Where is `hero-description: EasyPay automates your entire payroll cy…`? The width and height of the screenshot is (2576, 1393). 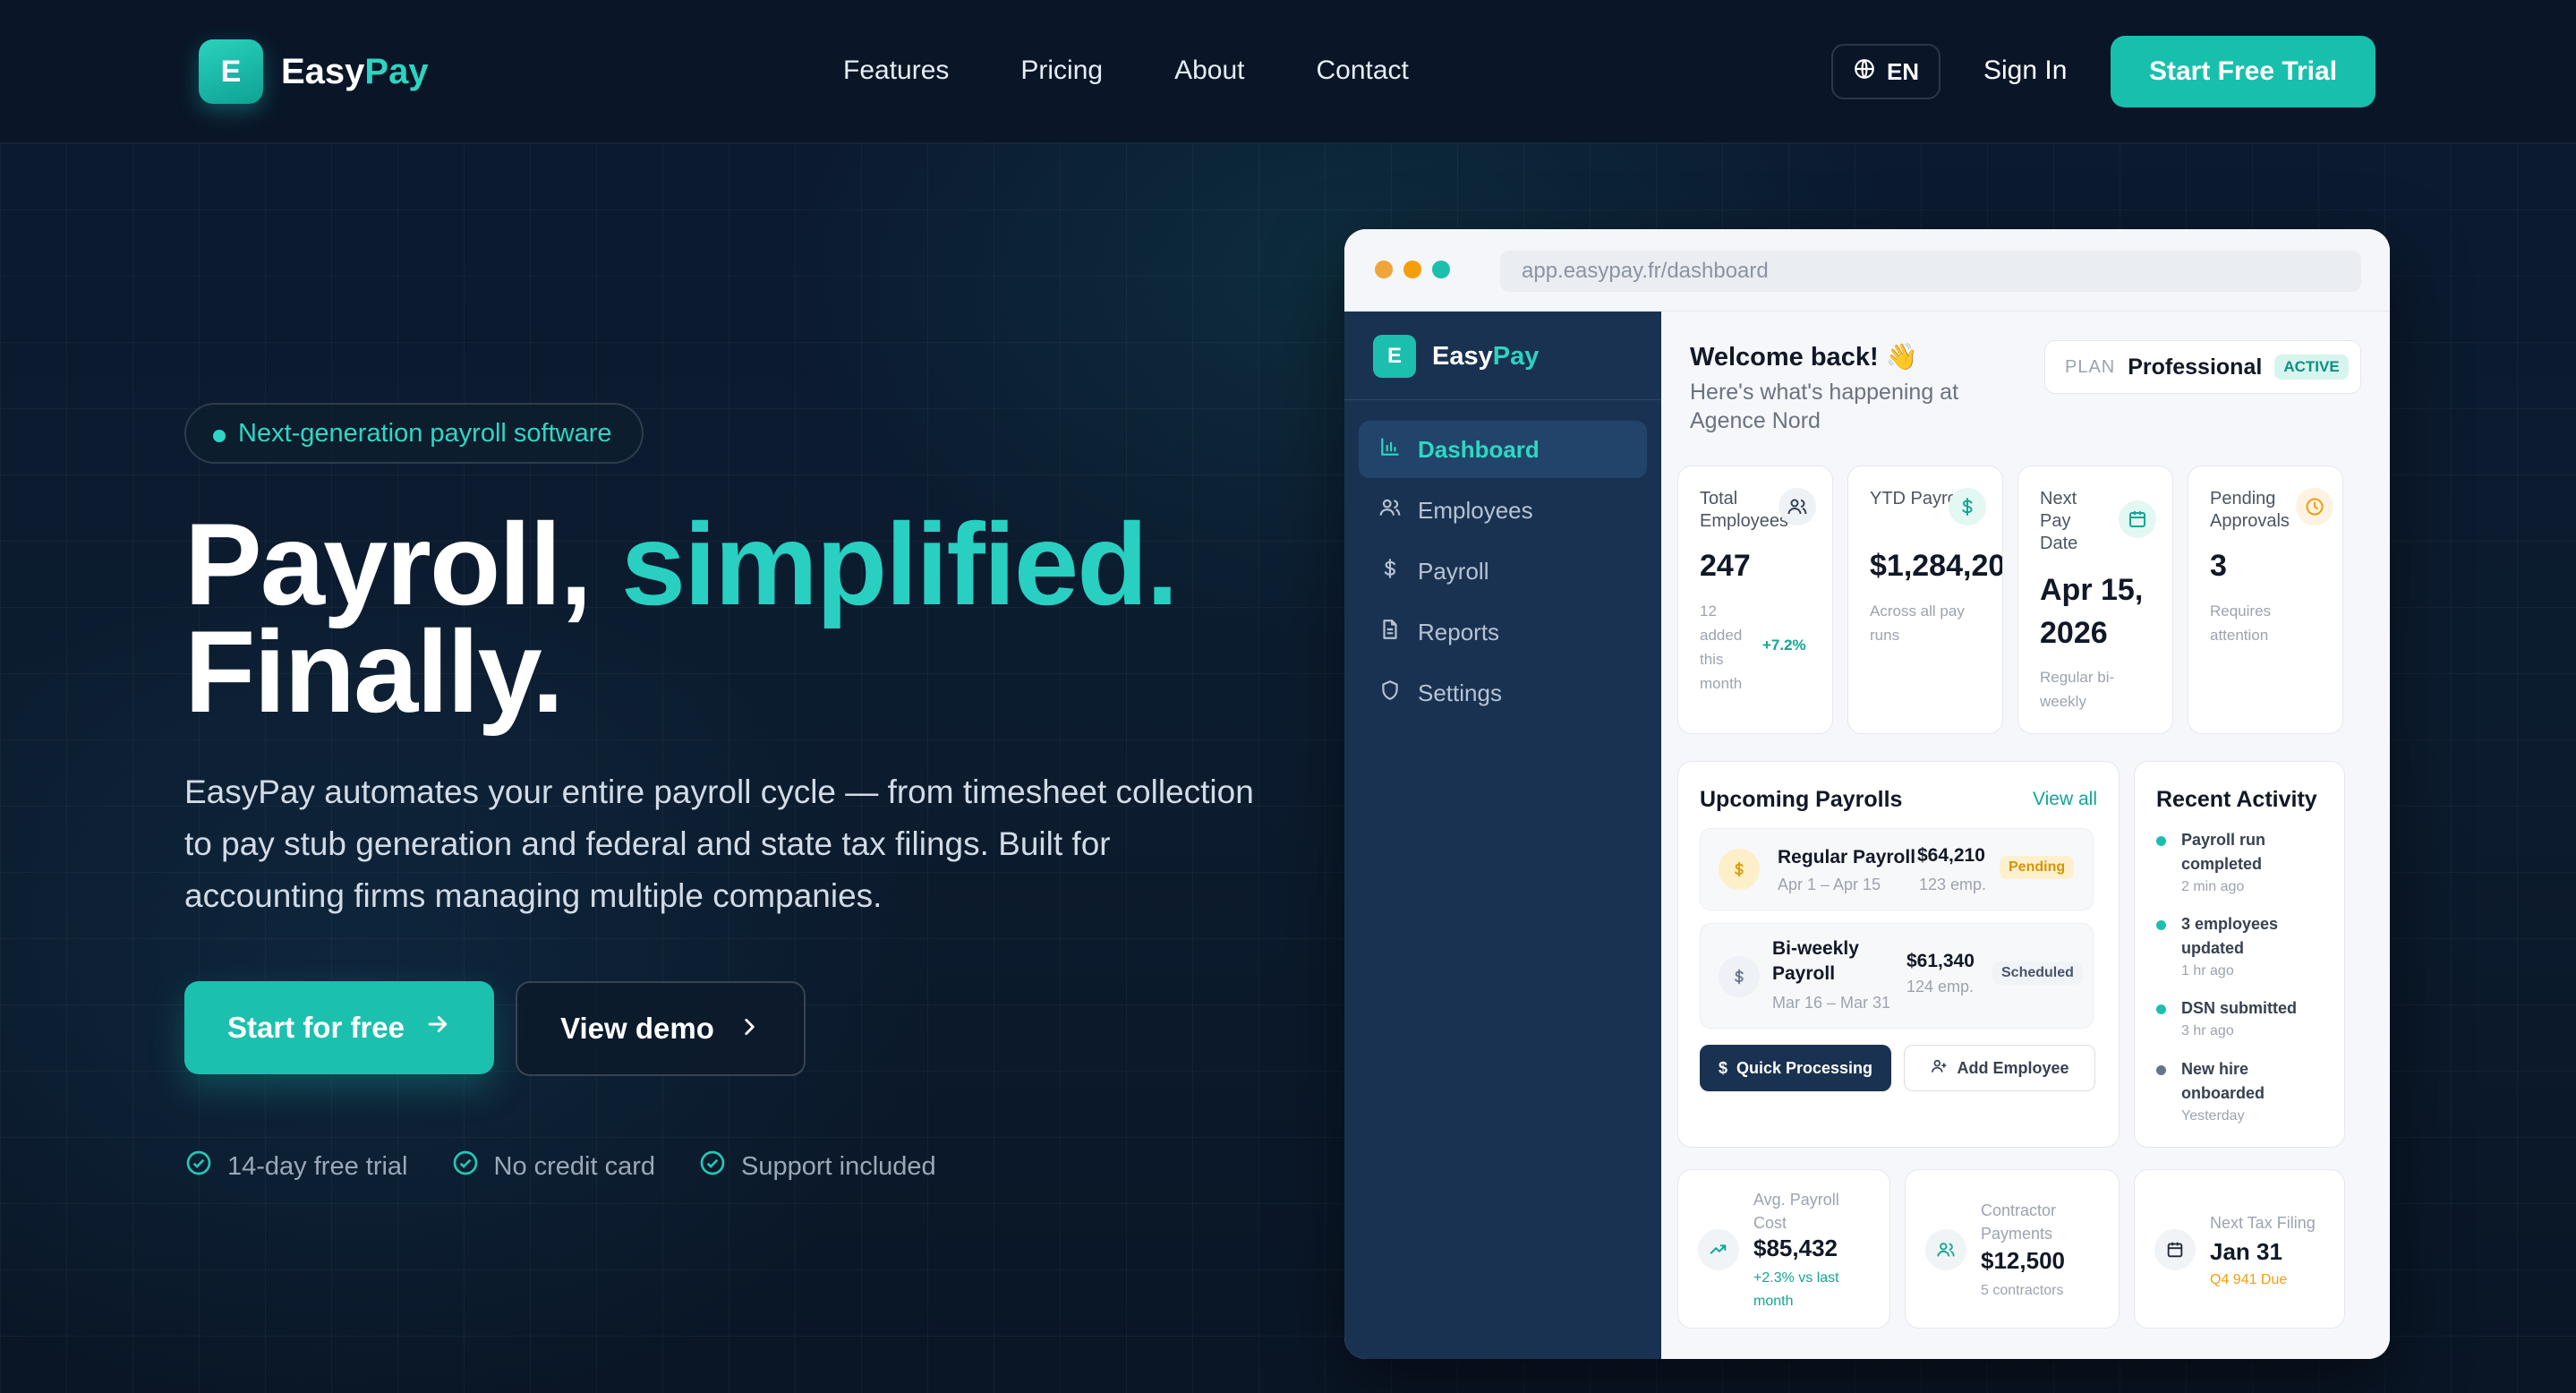
hero-description: EasyPay automates your entire payroll cy… is located at coordinates (719, 843).